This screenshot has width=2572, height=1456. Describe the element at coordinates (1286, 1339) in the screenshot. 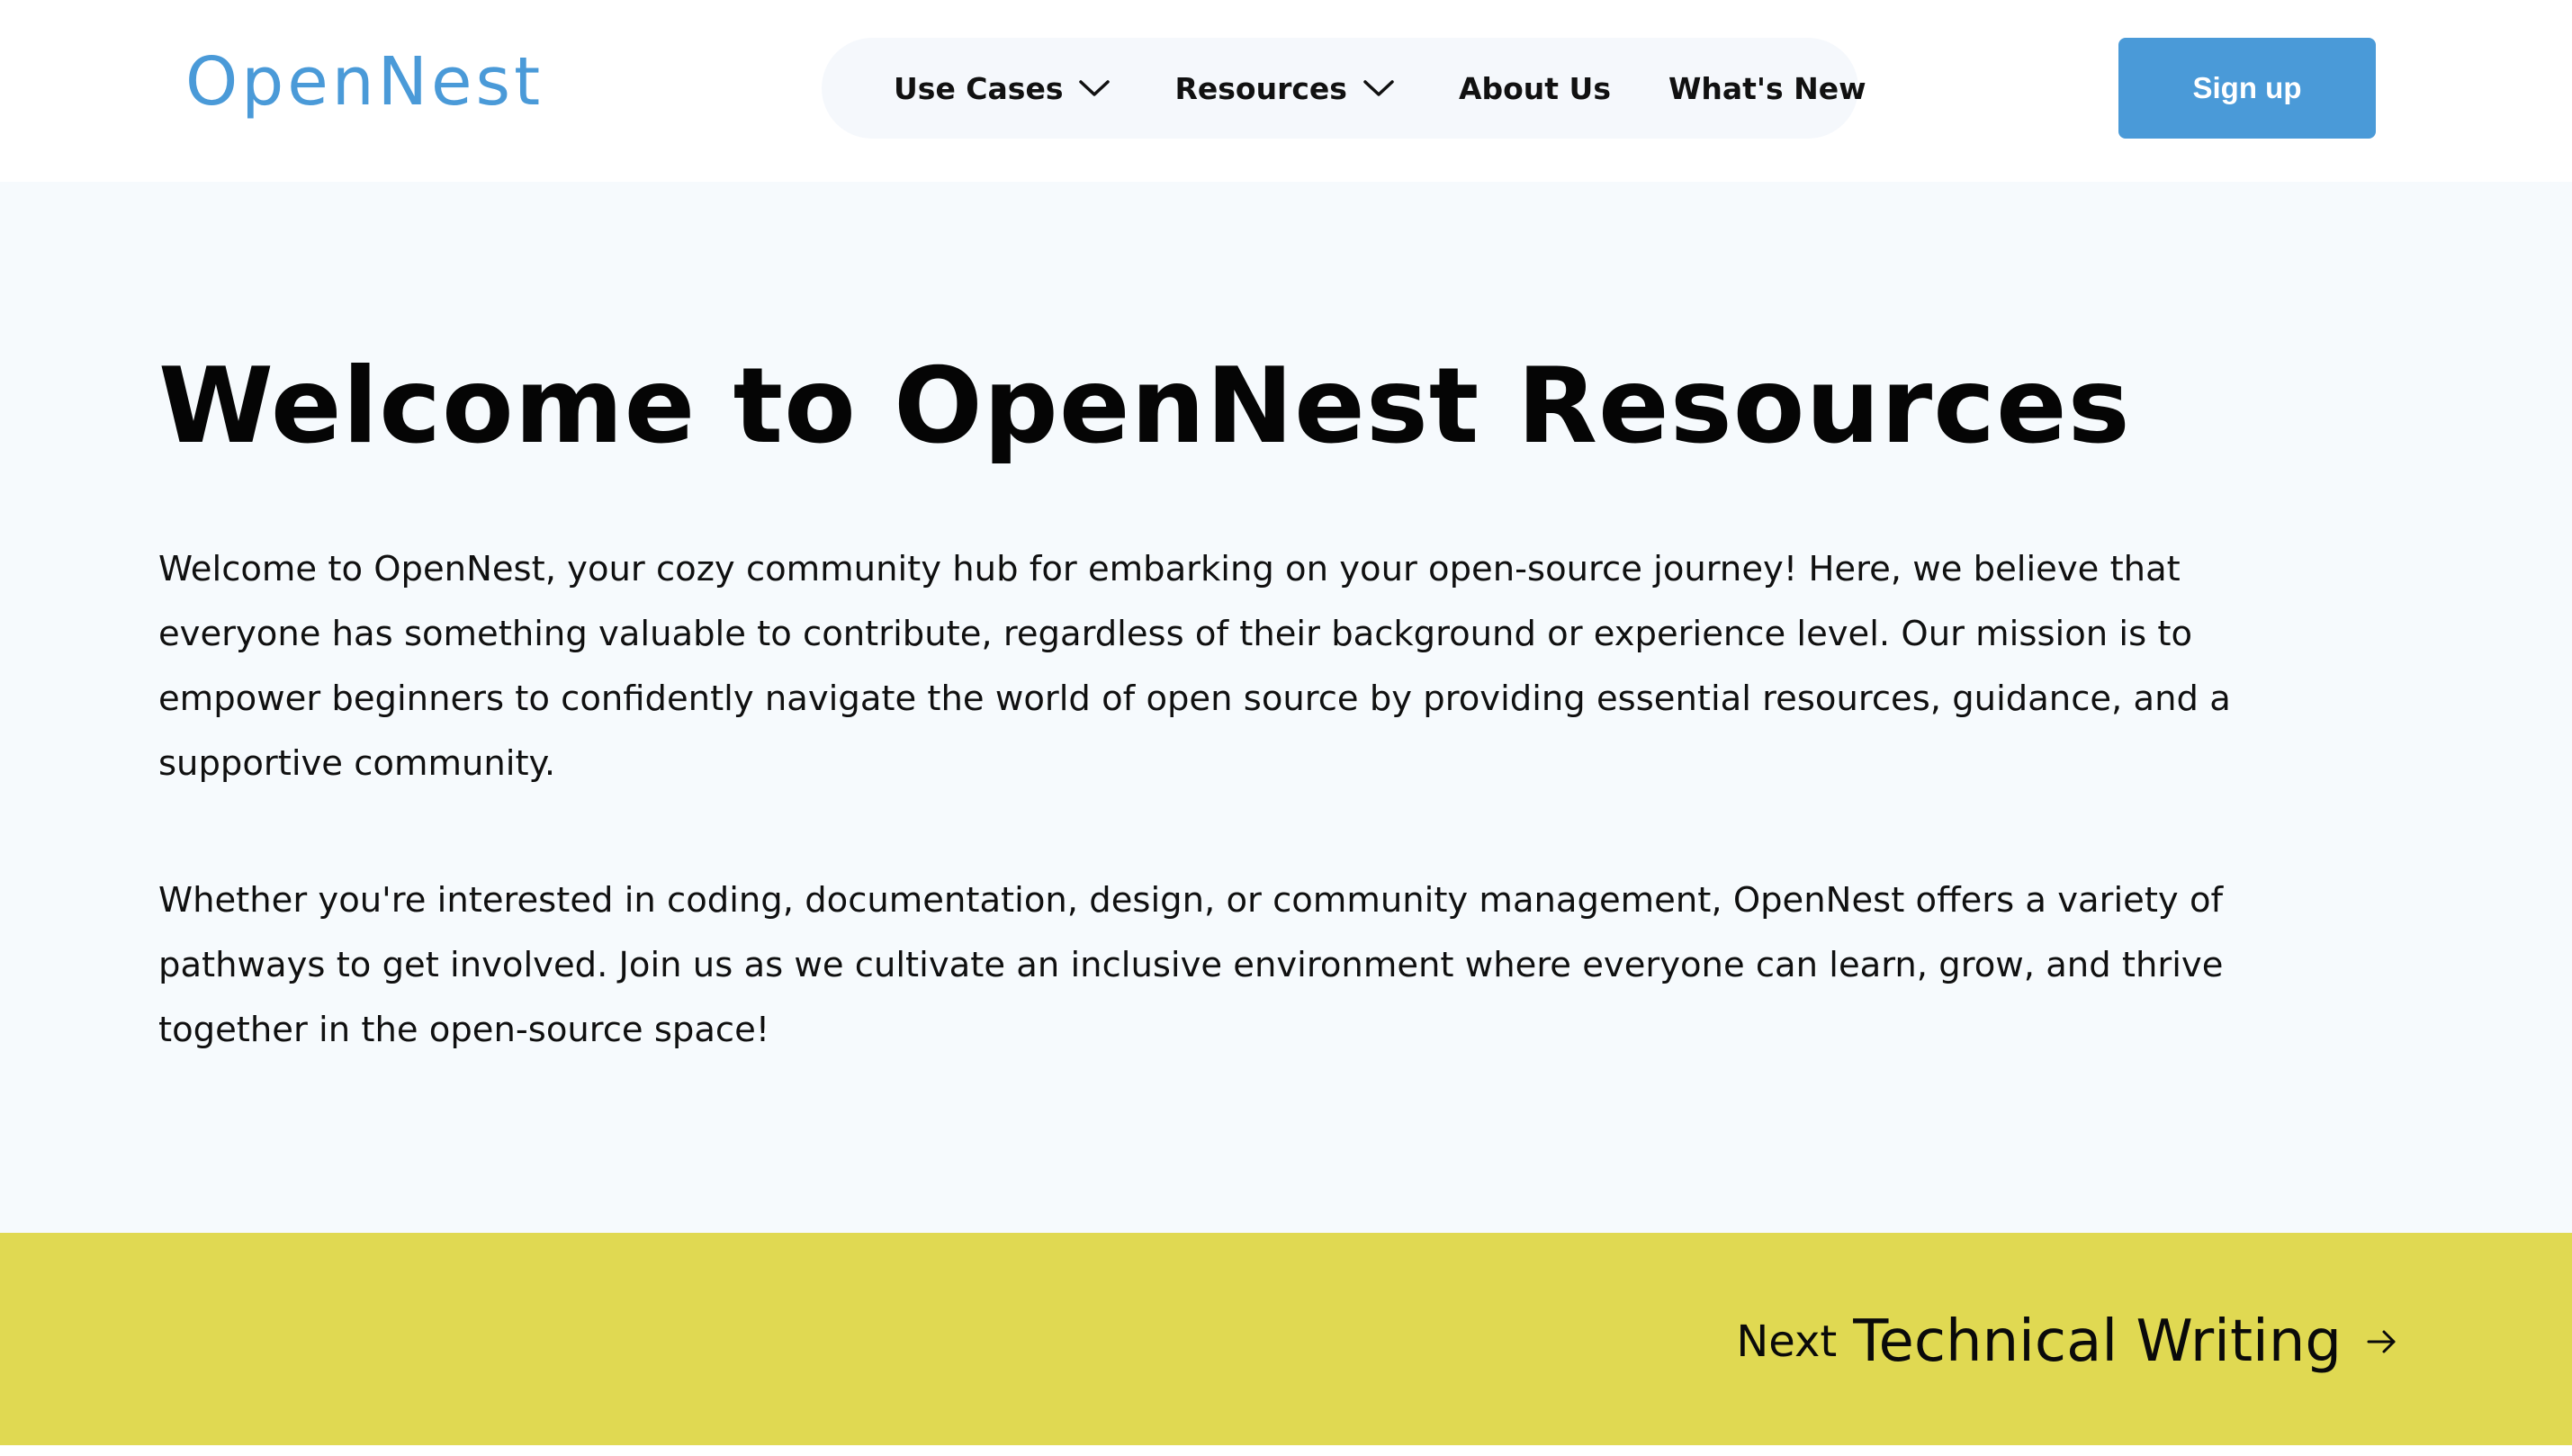

I see `next-page-bar: Next Technical Writing` at that location.